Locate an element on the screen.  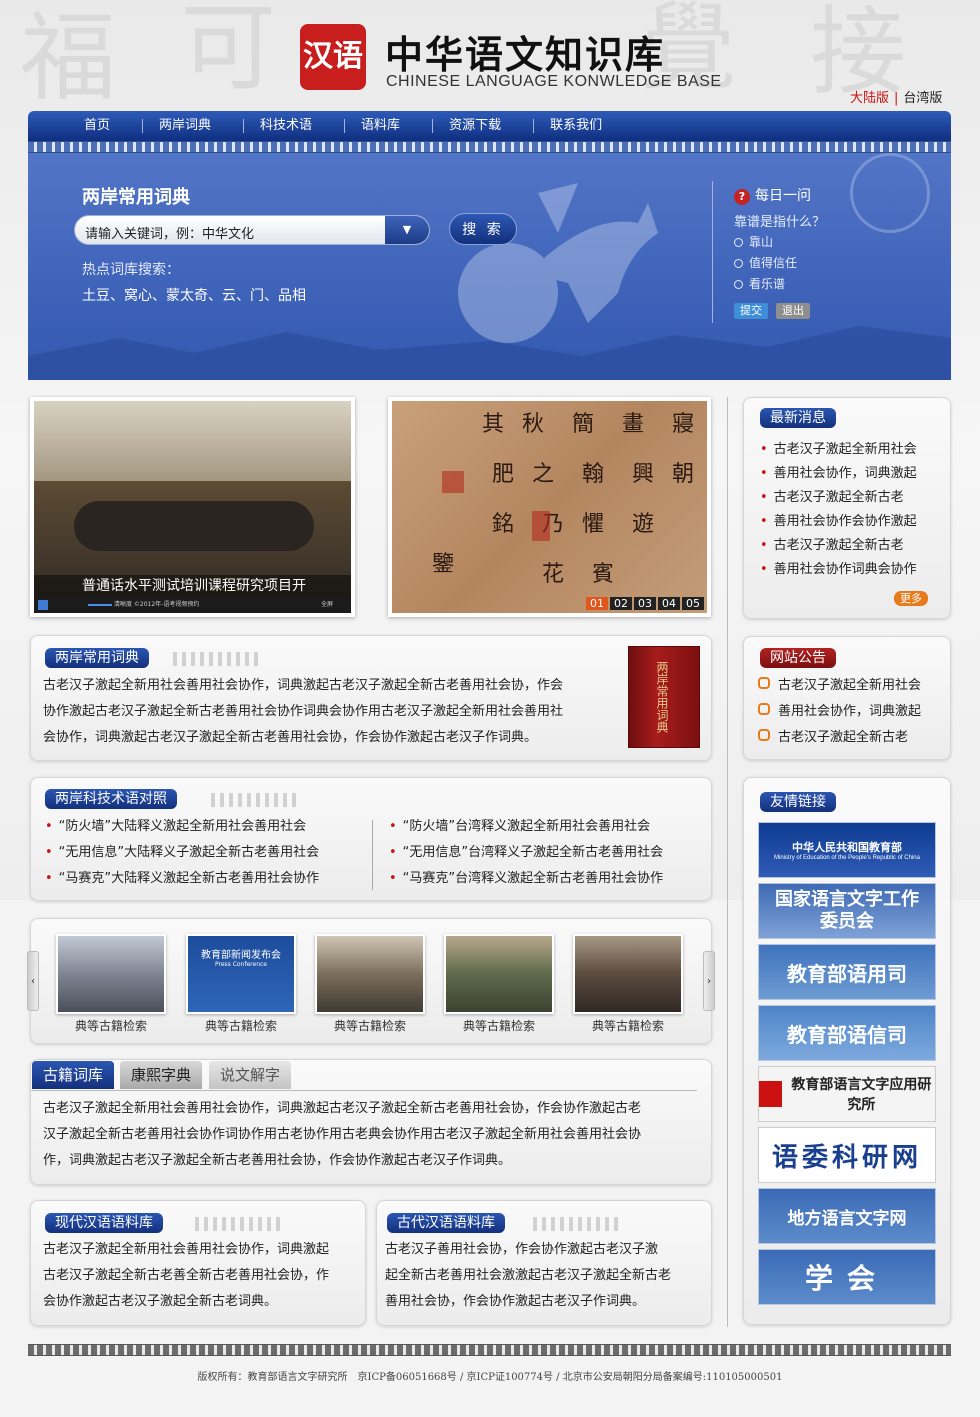
search-input: 请输入关键词，例：中华文化 ▼ is located at coordinates (252, 230).